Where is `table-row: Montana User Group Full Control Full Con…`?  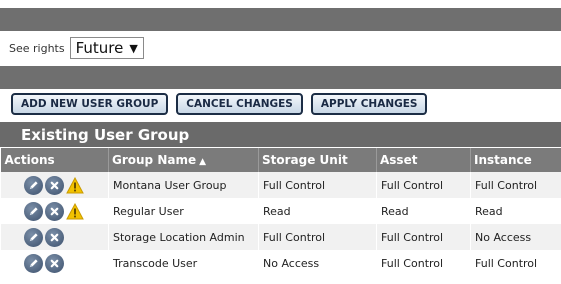
table-row: Montana User Group Full Control Full Con… is located at coordinates (280, 185).